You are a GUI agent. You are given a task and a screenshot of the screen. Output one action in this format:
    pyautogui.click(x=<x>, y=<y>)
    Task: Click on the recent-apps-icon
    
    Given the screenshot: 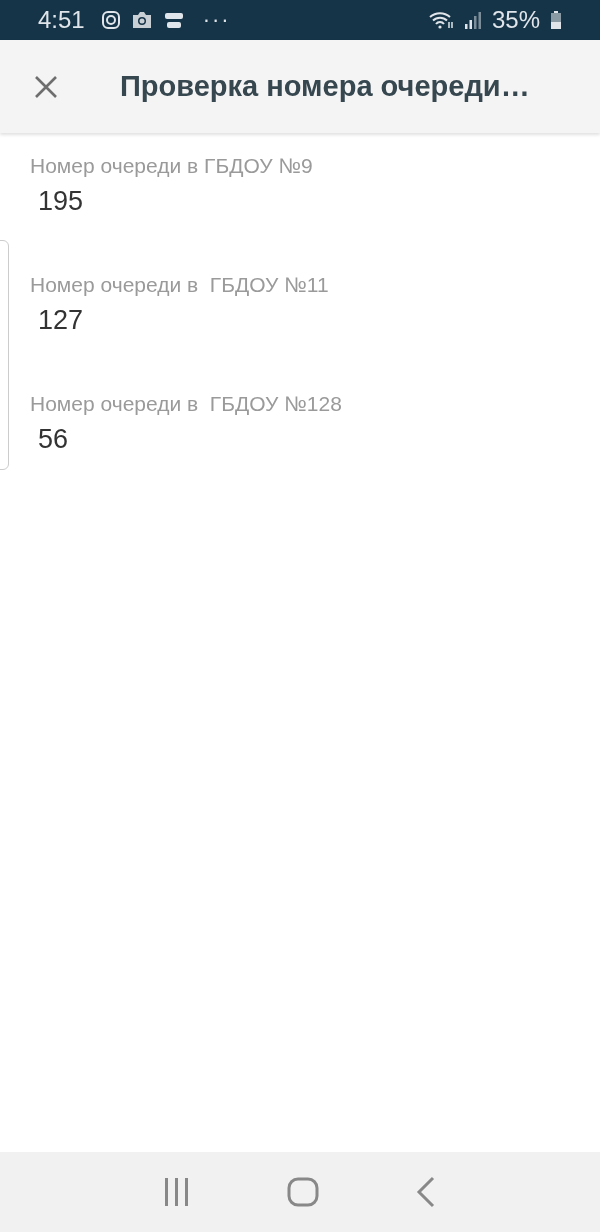 What is the action you would take?
    pyautogui.click(x=177, y=1192)
    